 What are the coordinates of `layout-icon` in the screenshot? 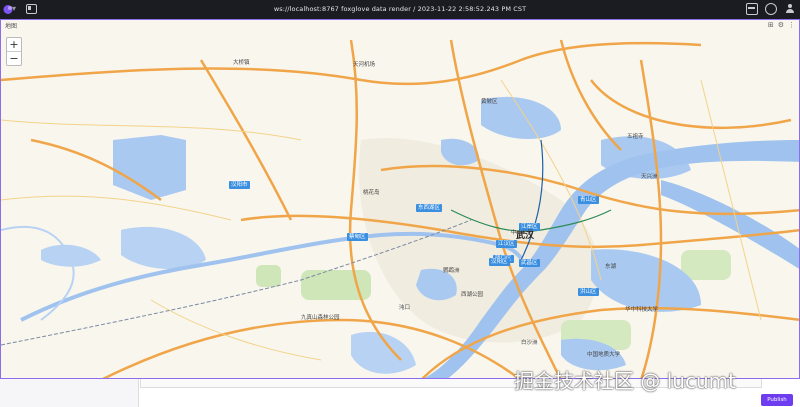 It's located at (752, 9).